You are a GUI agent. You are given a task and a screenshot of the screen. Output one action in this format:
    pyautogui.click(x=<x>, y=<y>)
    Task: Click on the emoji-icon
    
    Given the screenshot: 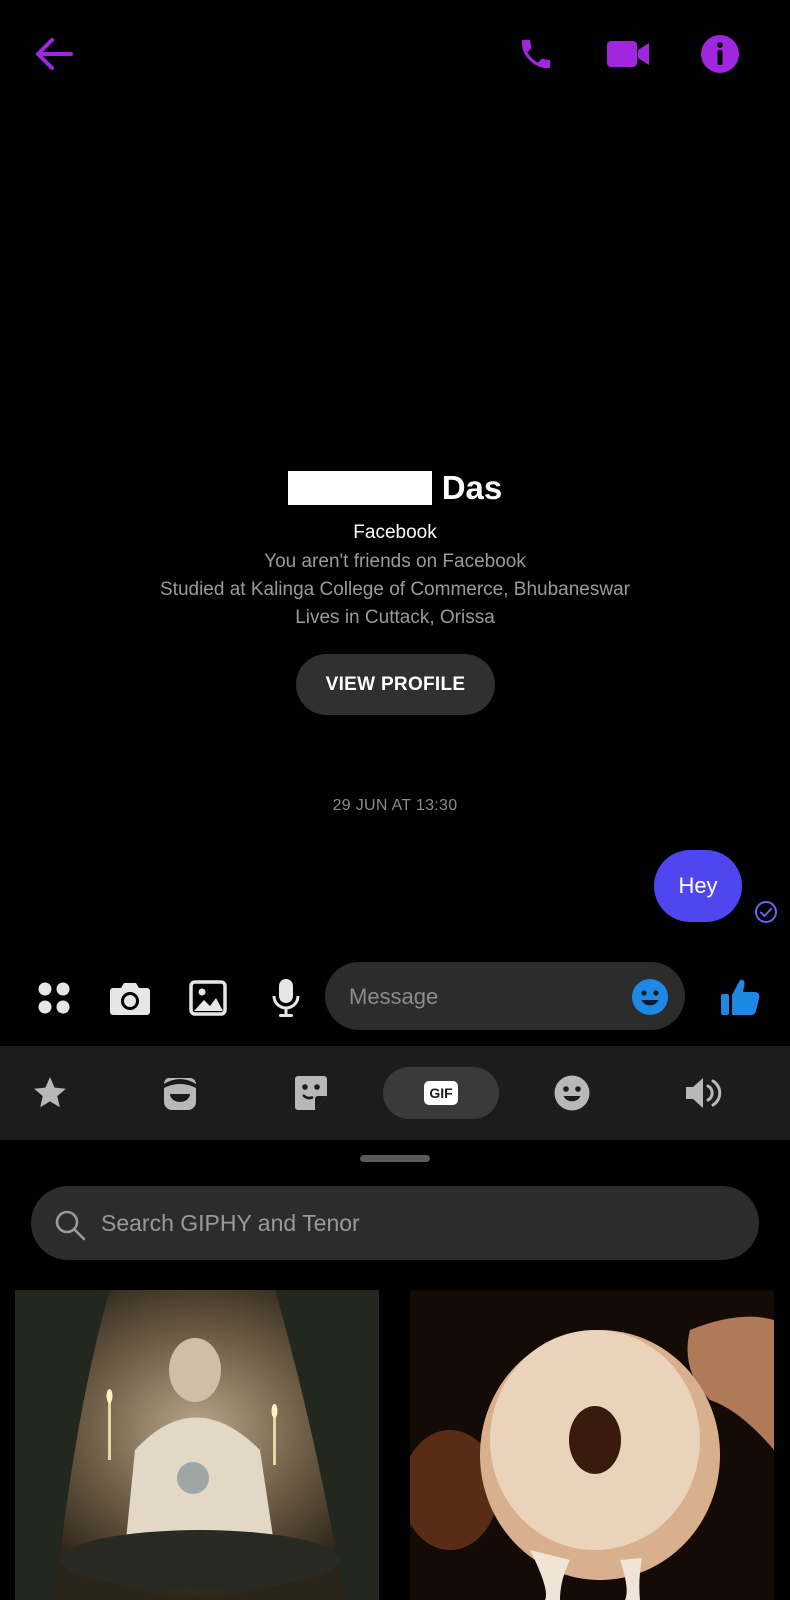 What is the action you would take?
    pyautogui.click(x=650, y=997)
    